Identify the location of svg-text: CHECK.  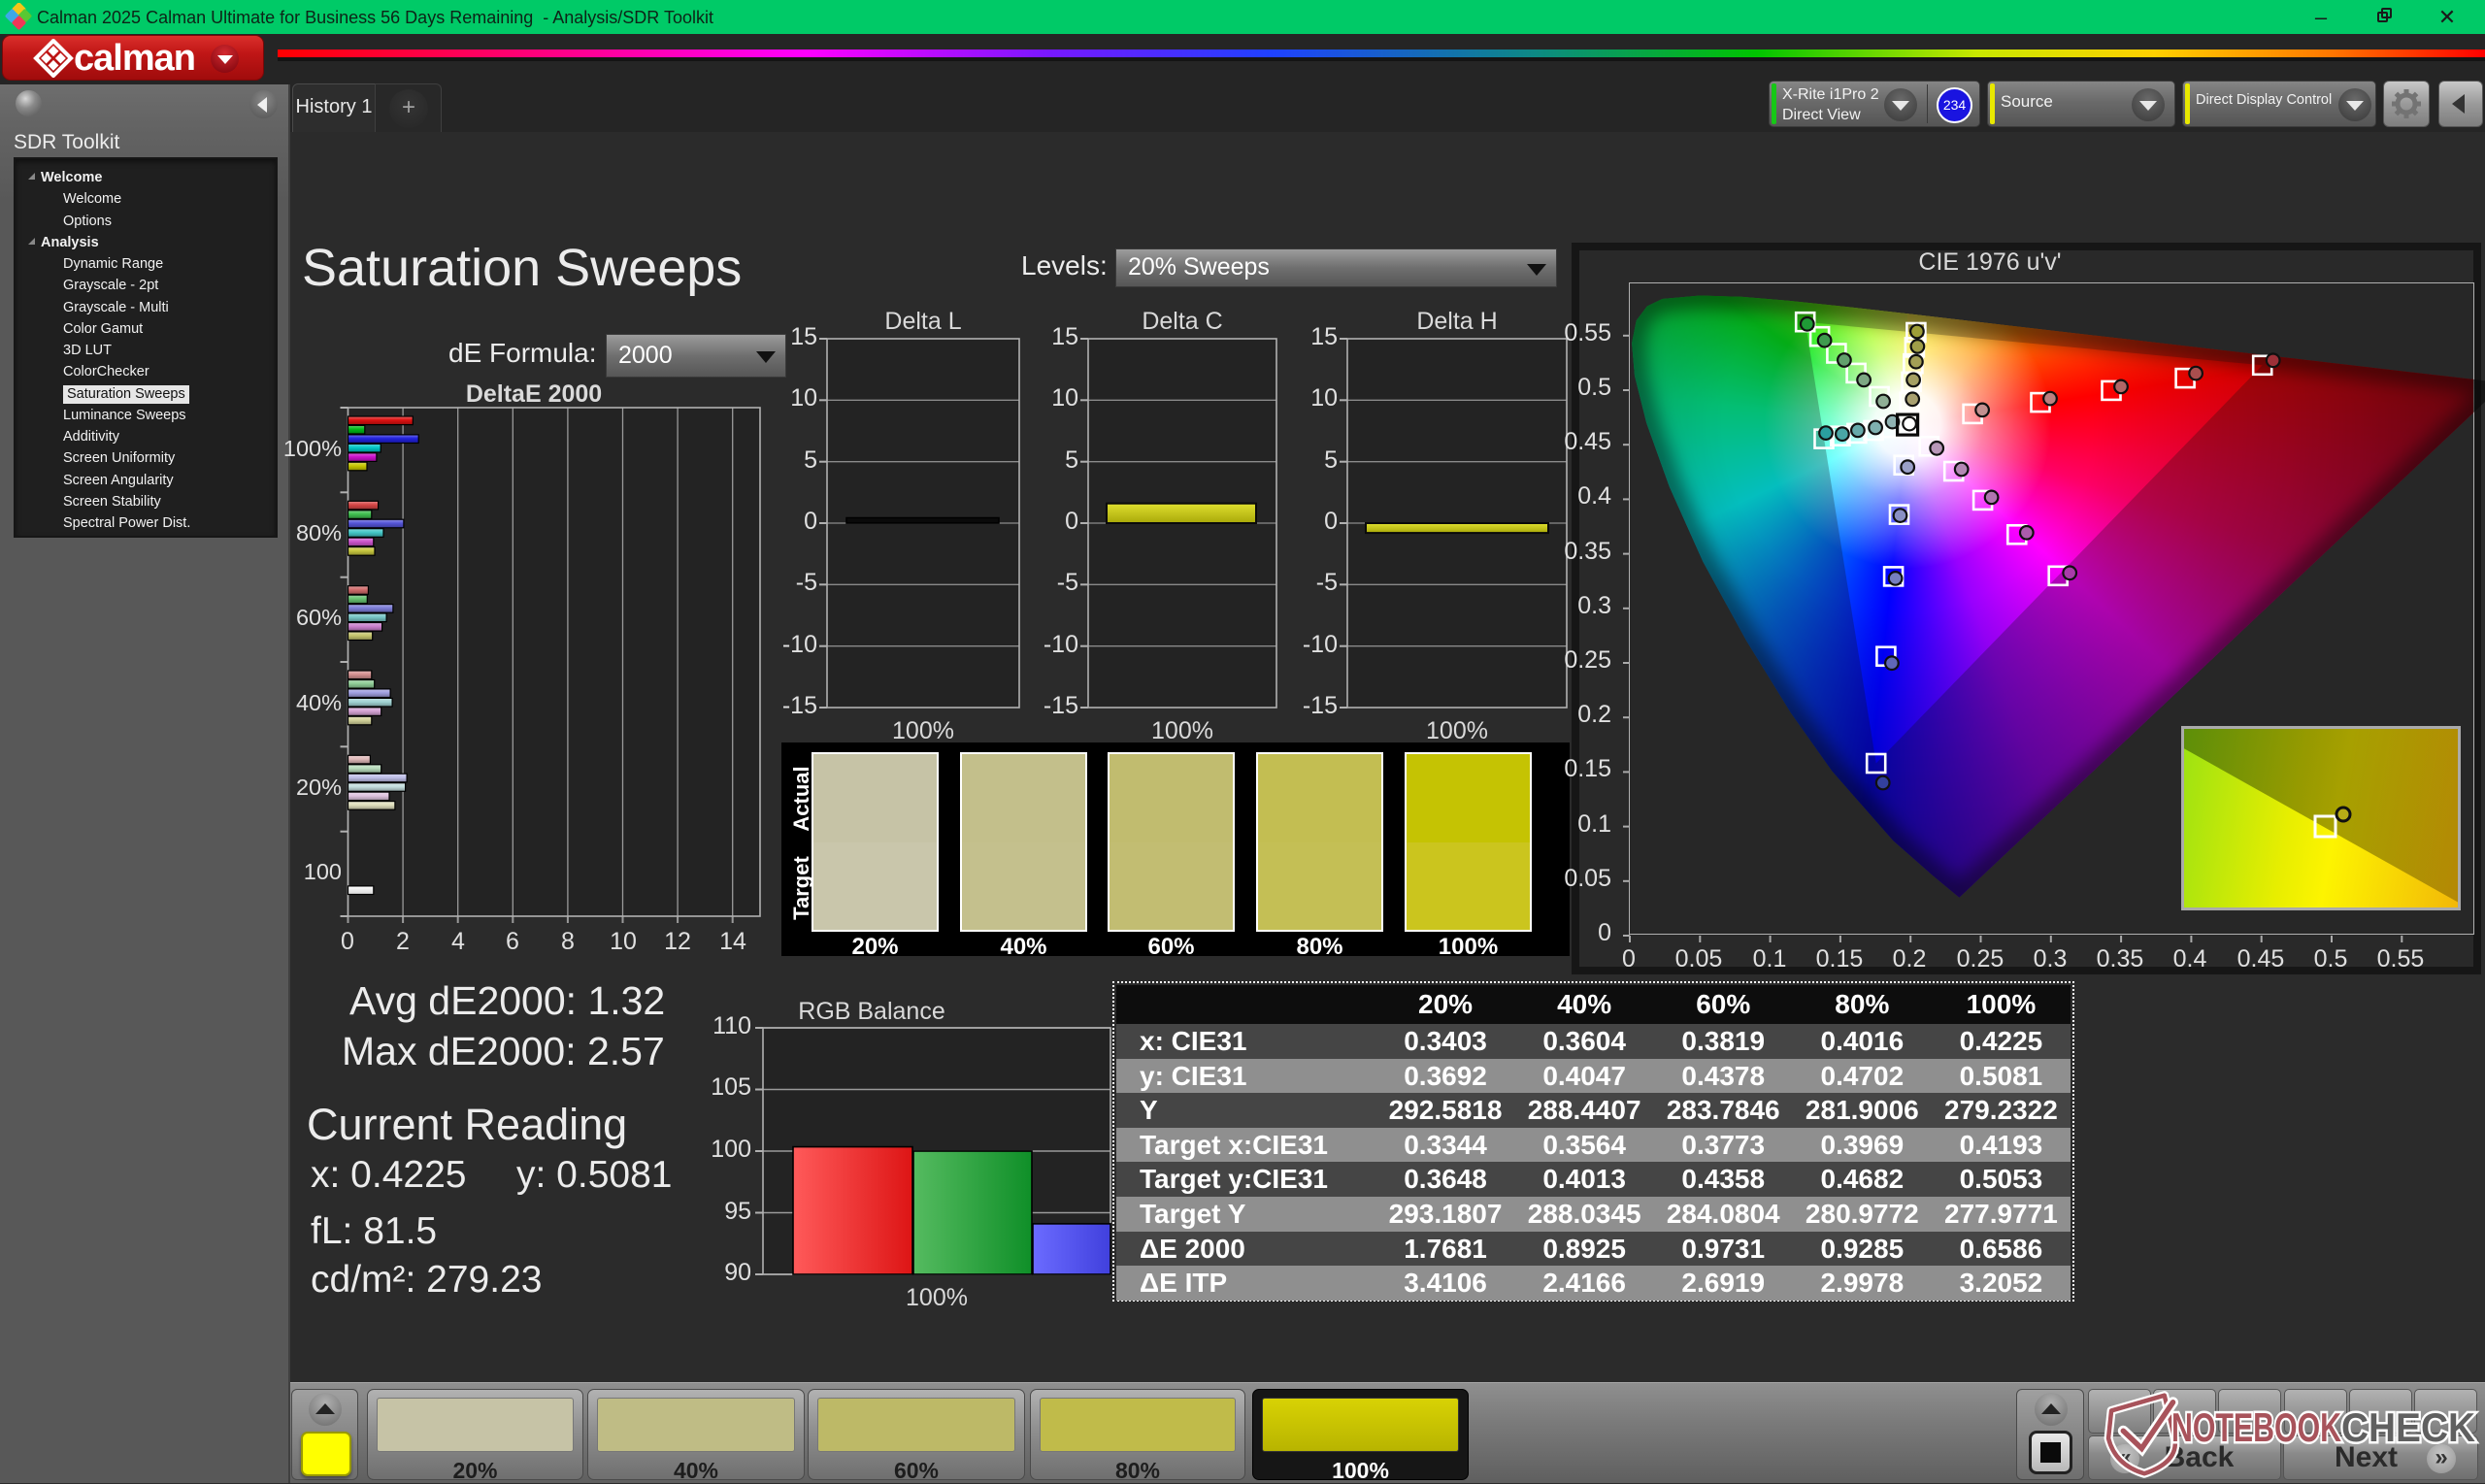
(2408, 1427).